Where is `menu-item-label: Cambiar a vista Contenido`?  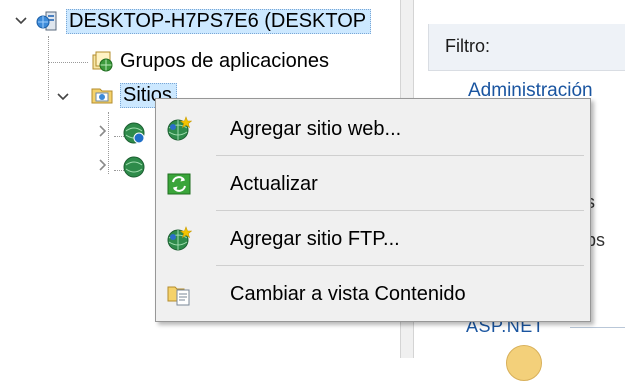
menu-item-label: Cambiar a vista Contenido is located at coordinates (348, 293).